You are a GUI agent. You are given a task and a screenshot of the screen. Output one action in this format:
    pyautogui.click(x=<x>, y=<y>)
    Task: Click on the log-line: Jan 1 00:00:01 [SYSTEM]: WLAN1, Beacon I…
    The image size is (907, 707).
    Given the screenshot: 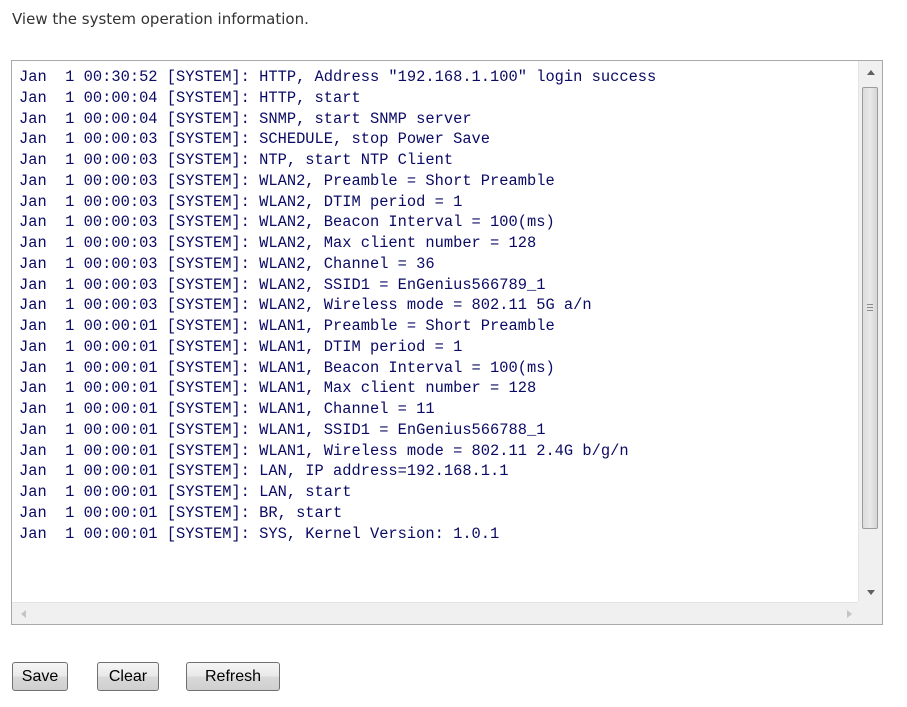 What is the action you would take?
    pyautogui.click(x=287, y=367)
    